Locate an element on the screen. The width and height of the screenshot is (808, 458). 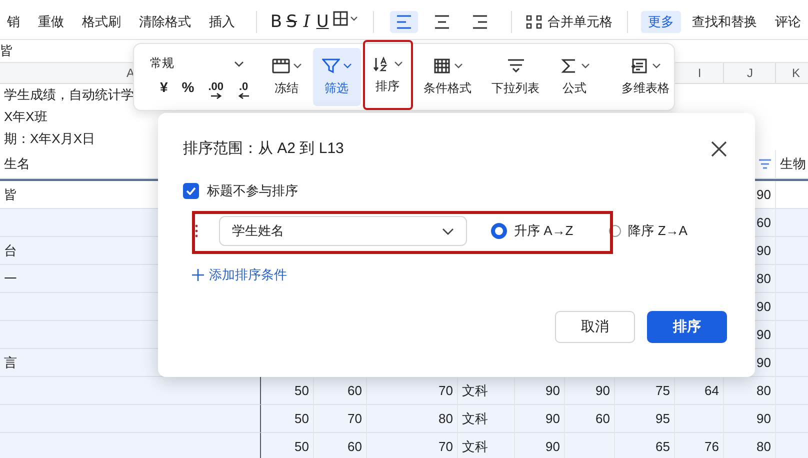
ribbon-button: 公式 is located at coordinates (574, 77).